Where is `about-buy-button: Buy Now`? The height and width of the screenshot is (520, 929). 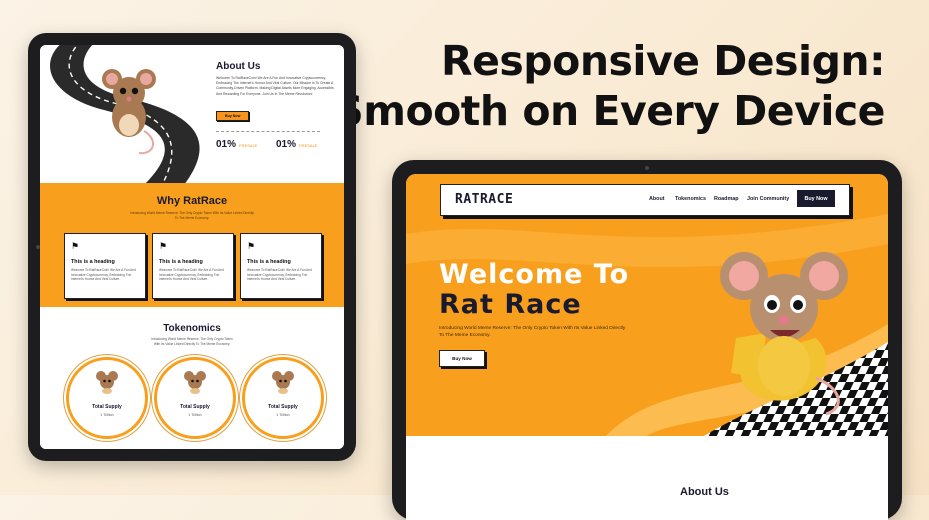 about-buy-button: Buy Now is located at coordinates (233, 116).